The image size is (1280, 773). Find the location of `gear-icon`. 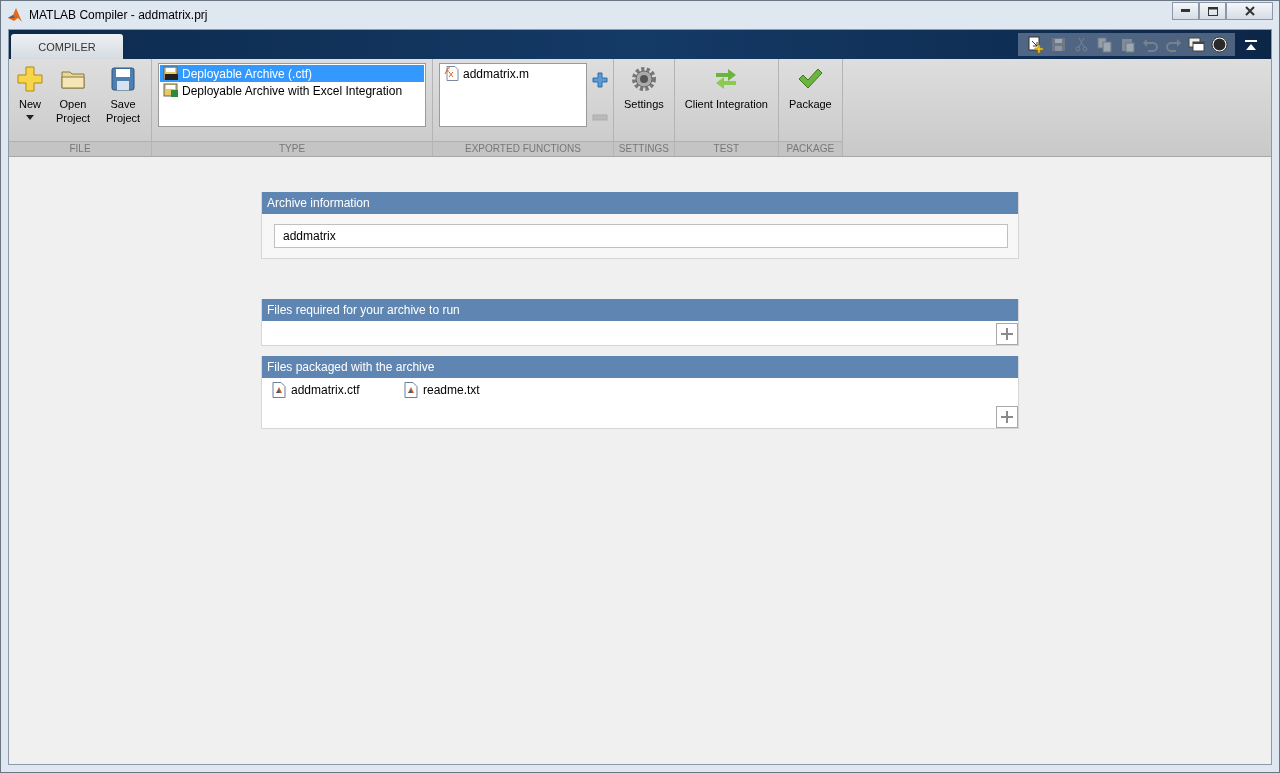

gear-icon is located at coordinates (643, 79).